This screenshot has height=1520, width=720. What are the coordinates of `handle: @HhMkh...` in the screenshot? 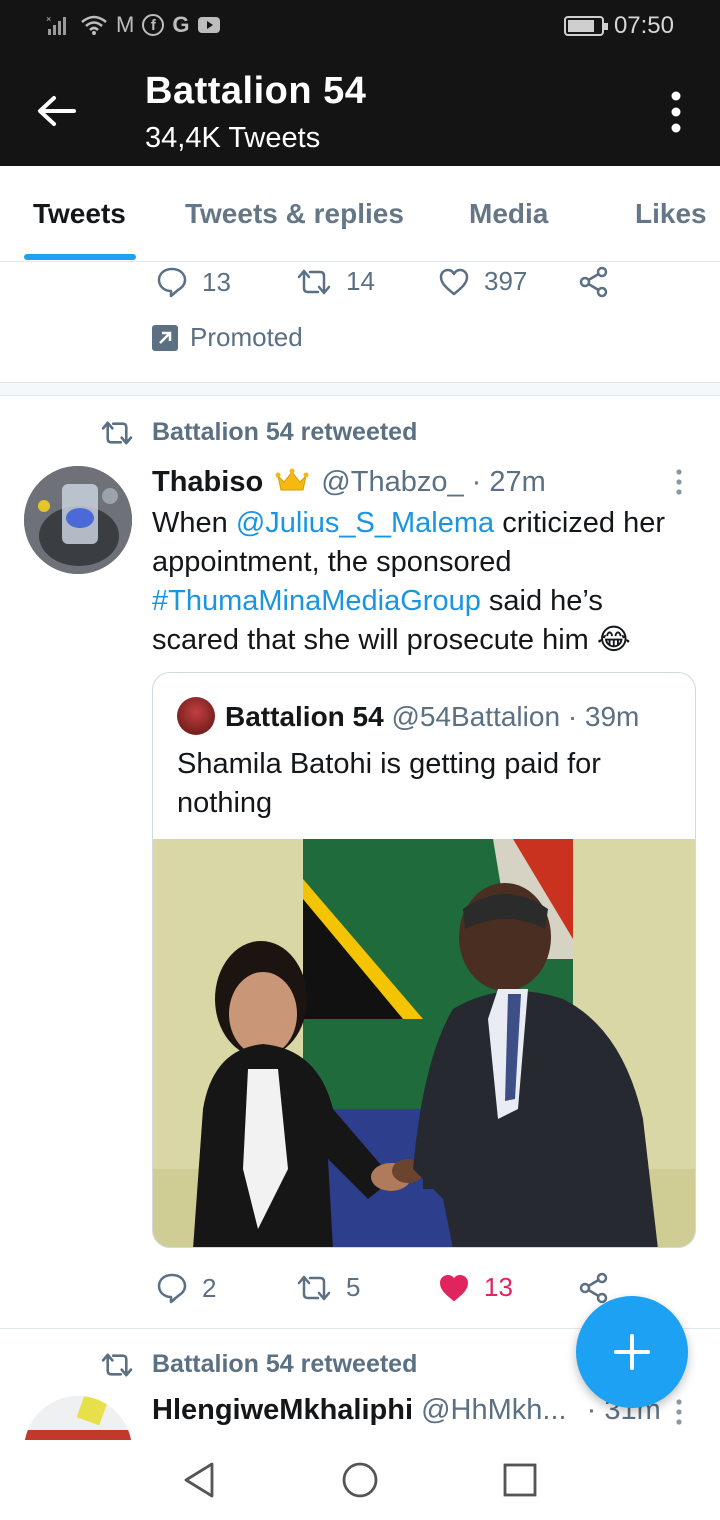 It's located at (493, 1410).